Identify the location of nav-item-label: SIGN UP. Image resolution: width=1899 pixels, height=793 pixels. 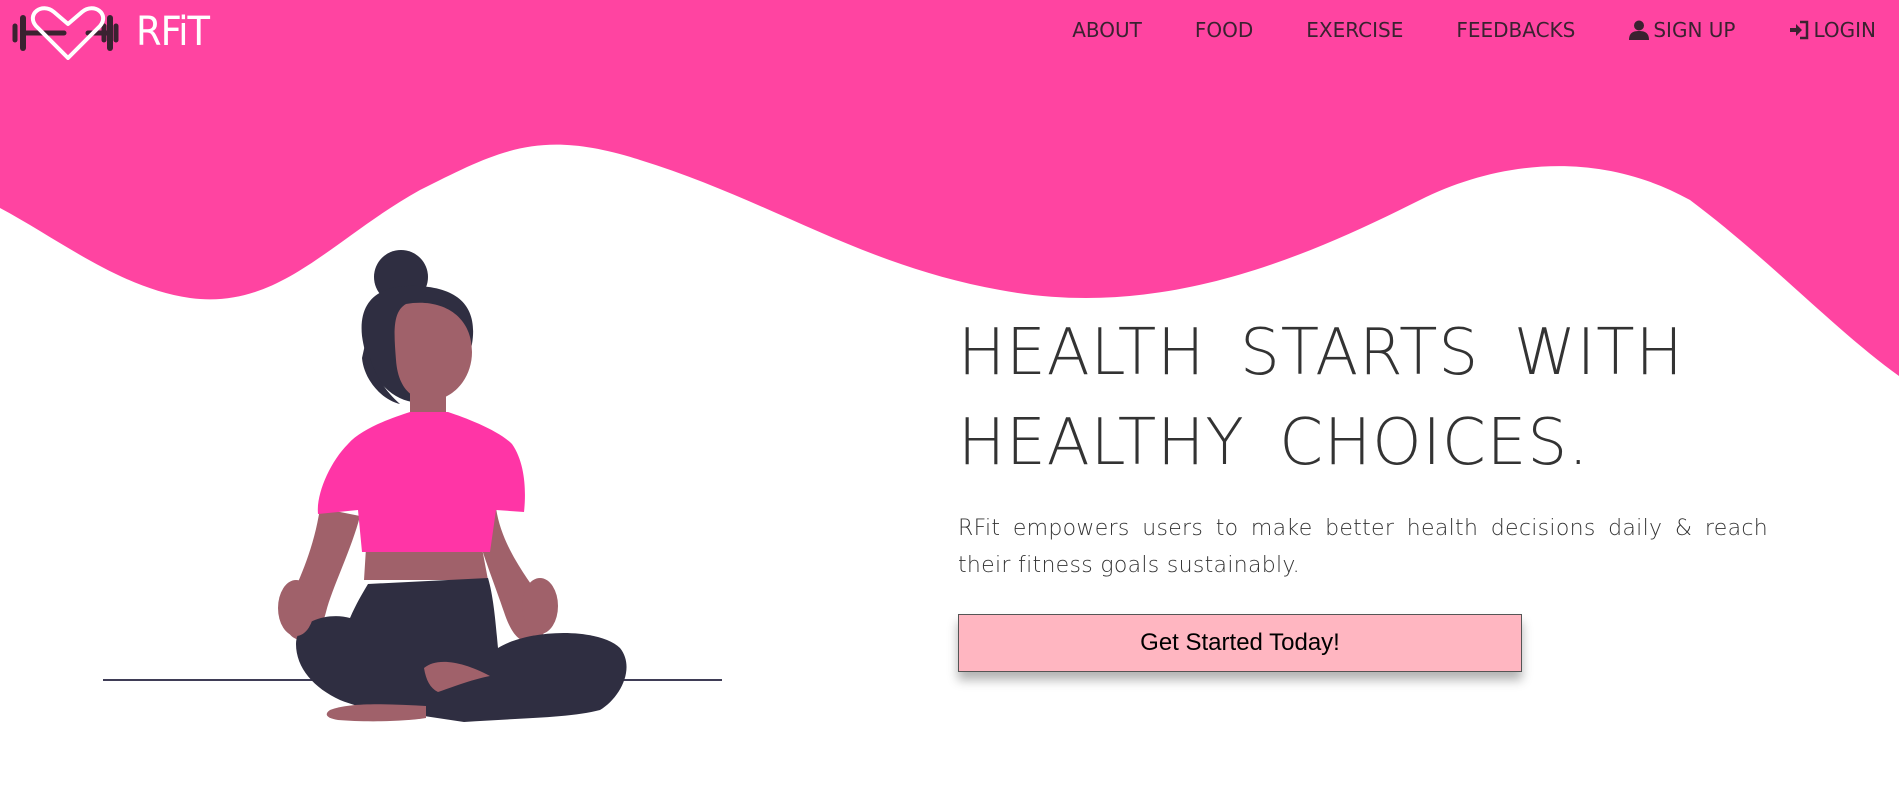
(1694, 30).